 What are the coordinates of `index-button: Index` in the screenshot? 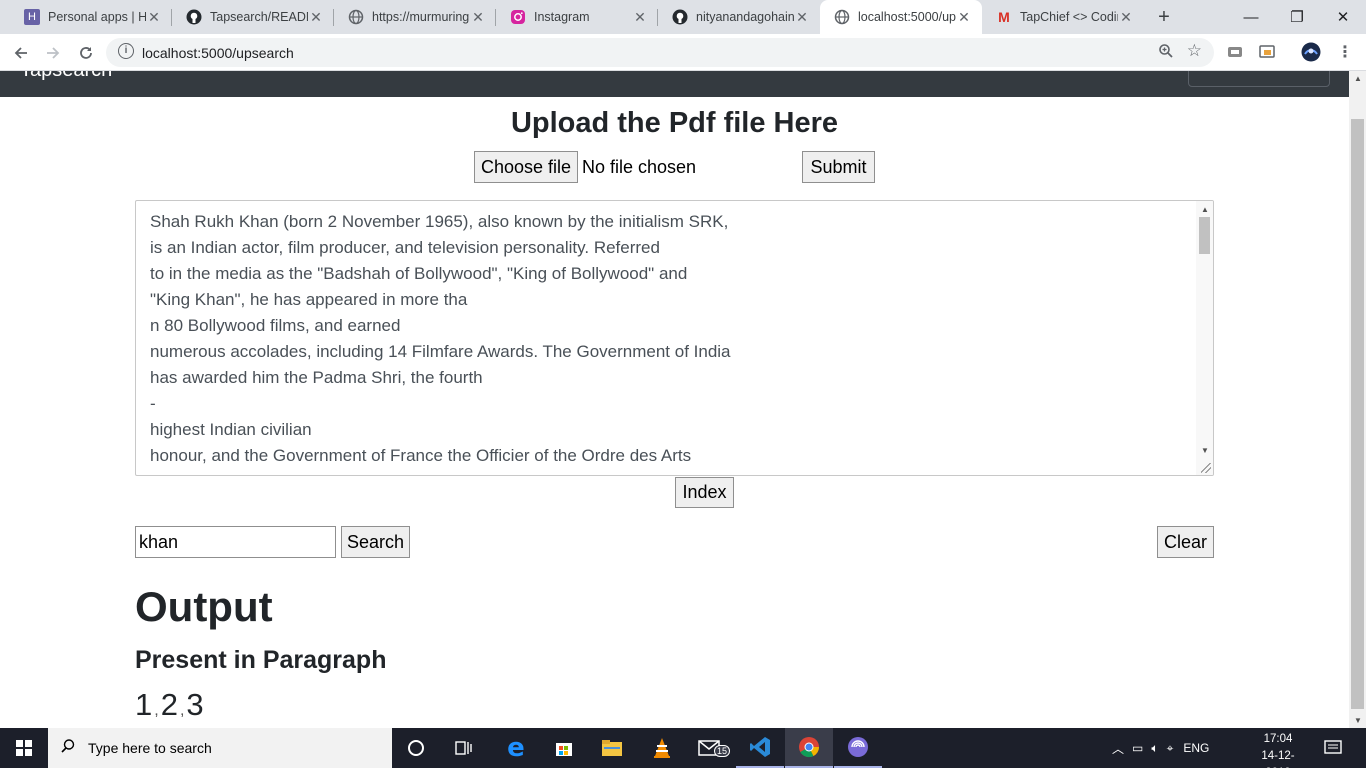 It's located at (704, 492).